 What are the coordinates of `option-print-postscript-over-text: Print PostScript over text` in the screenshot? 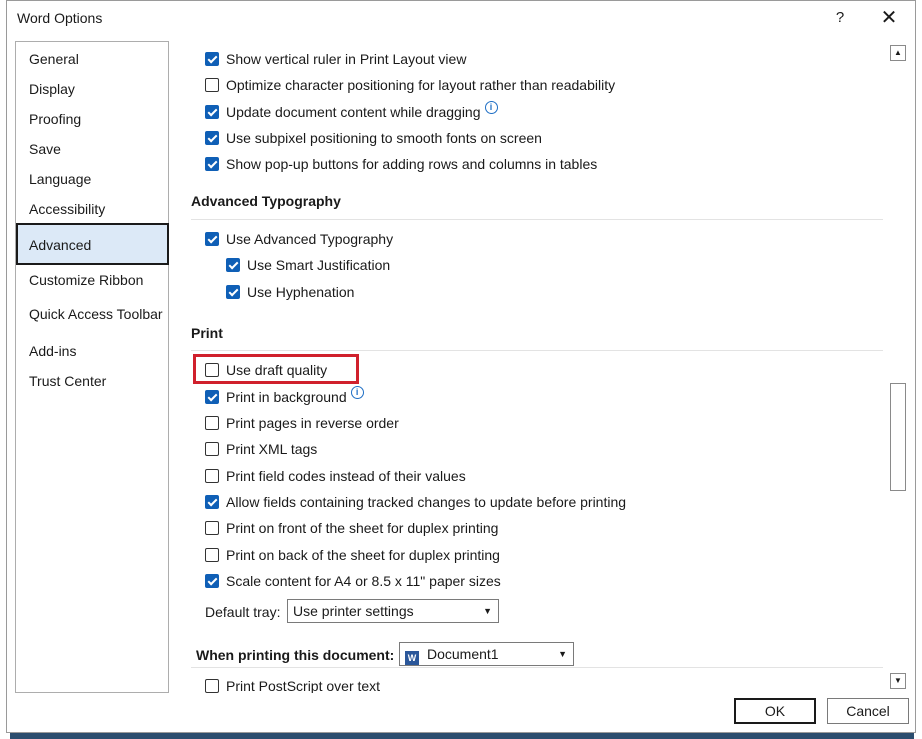 It's located at (292, 684).